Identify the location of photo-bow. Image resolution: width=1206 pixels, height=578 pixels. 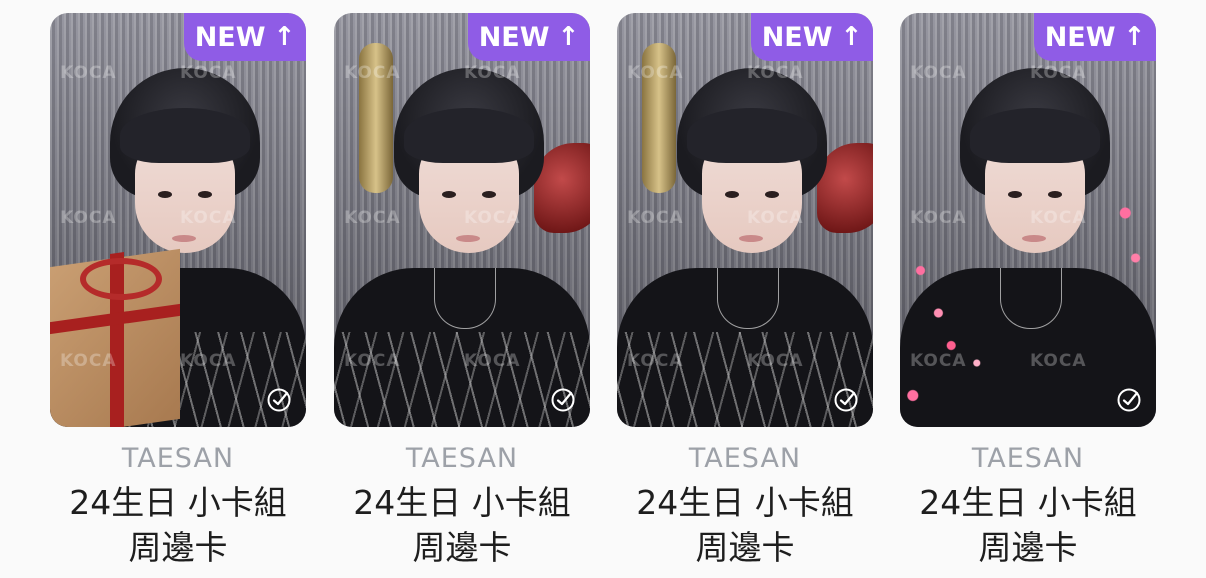
(121, 279).